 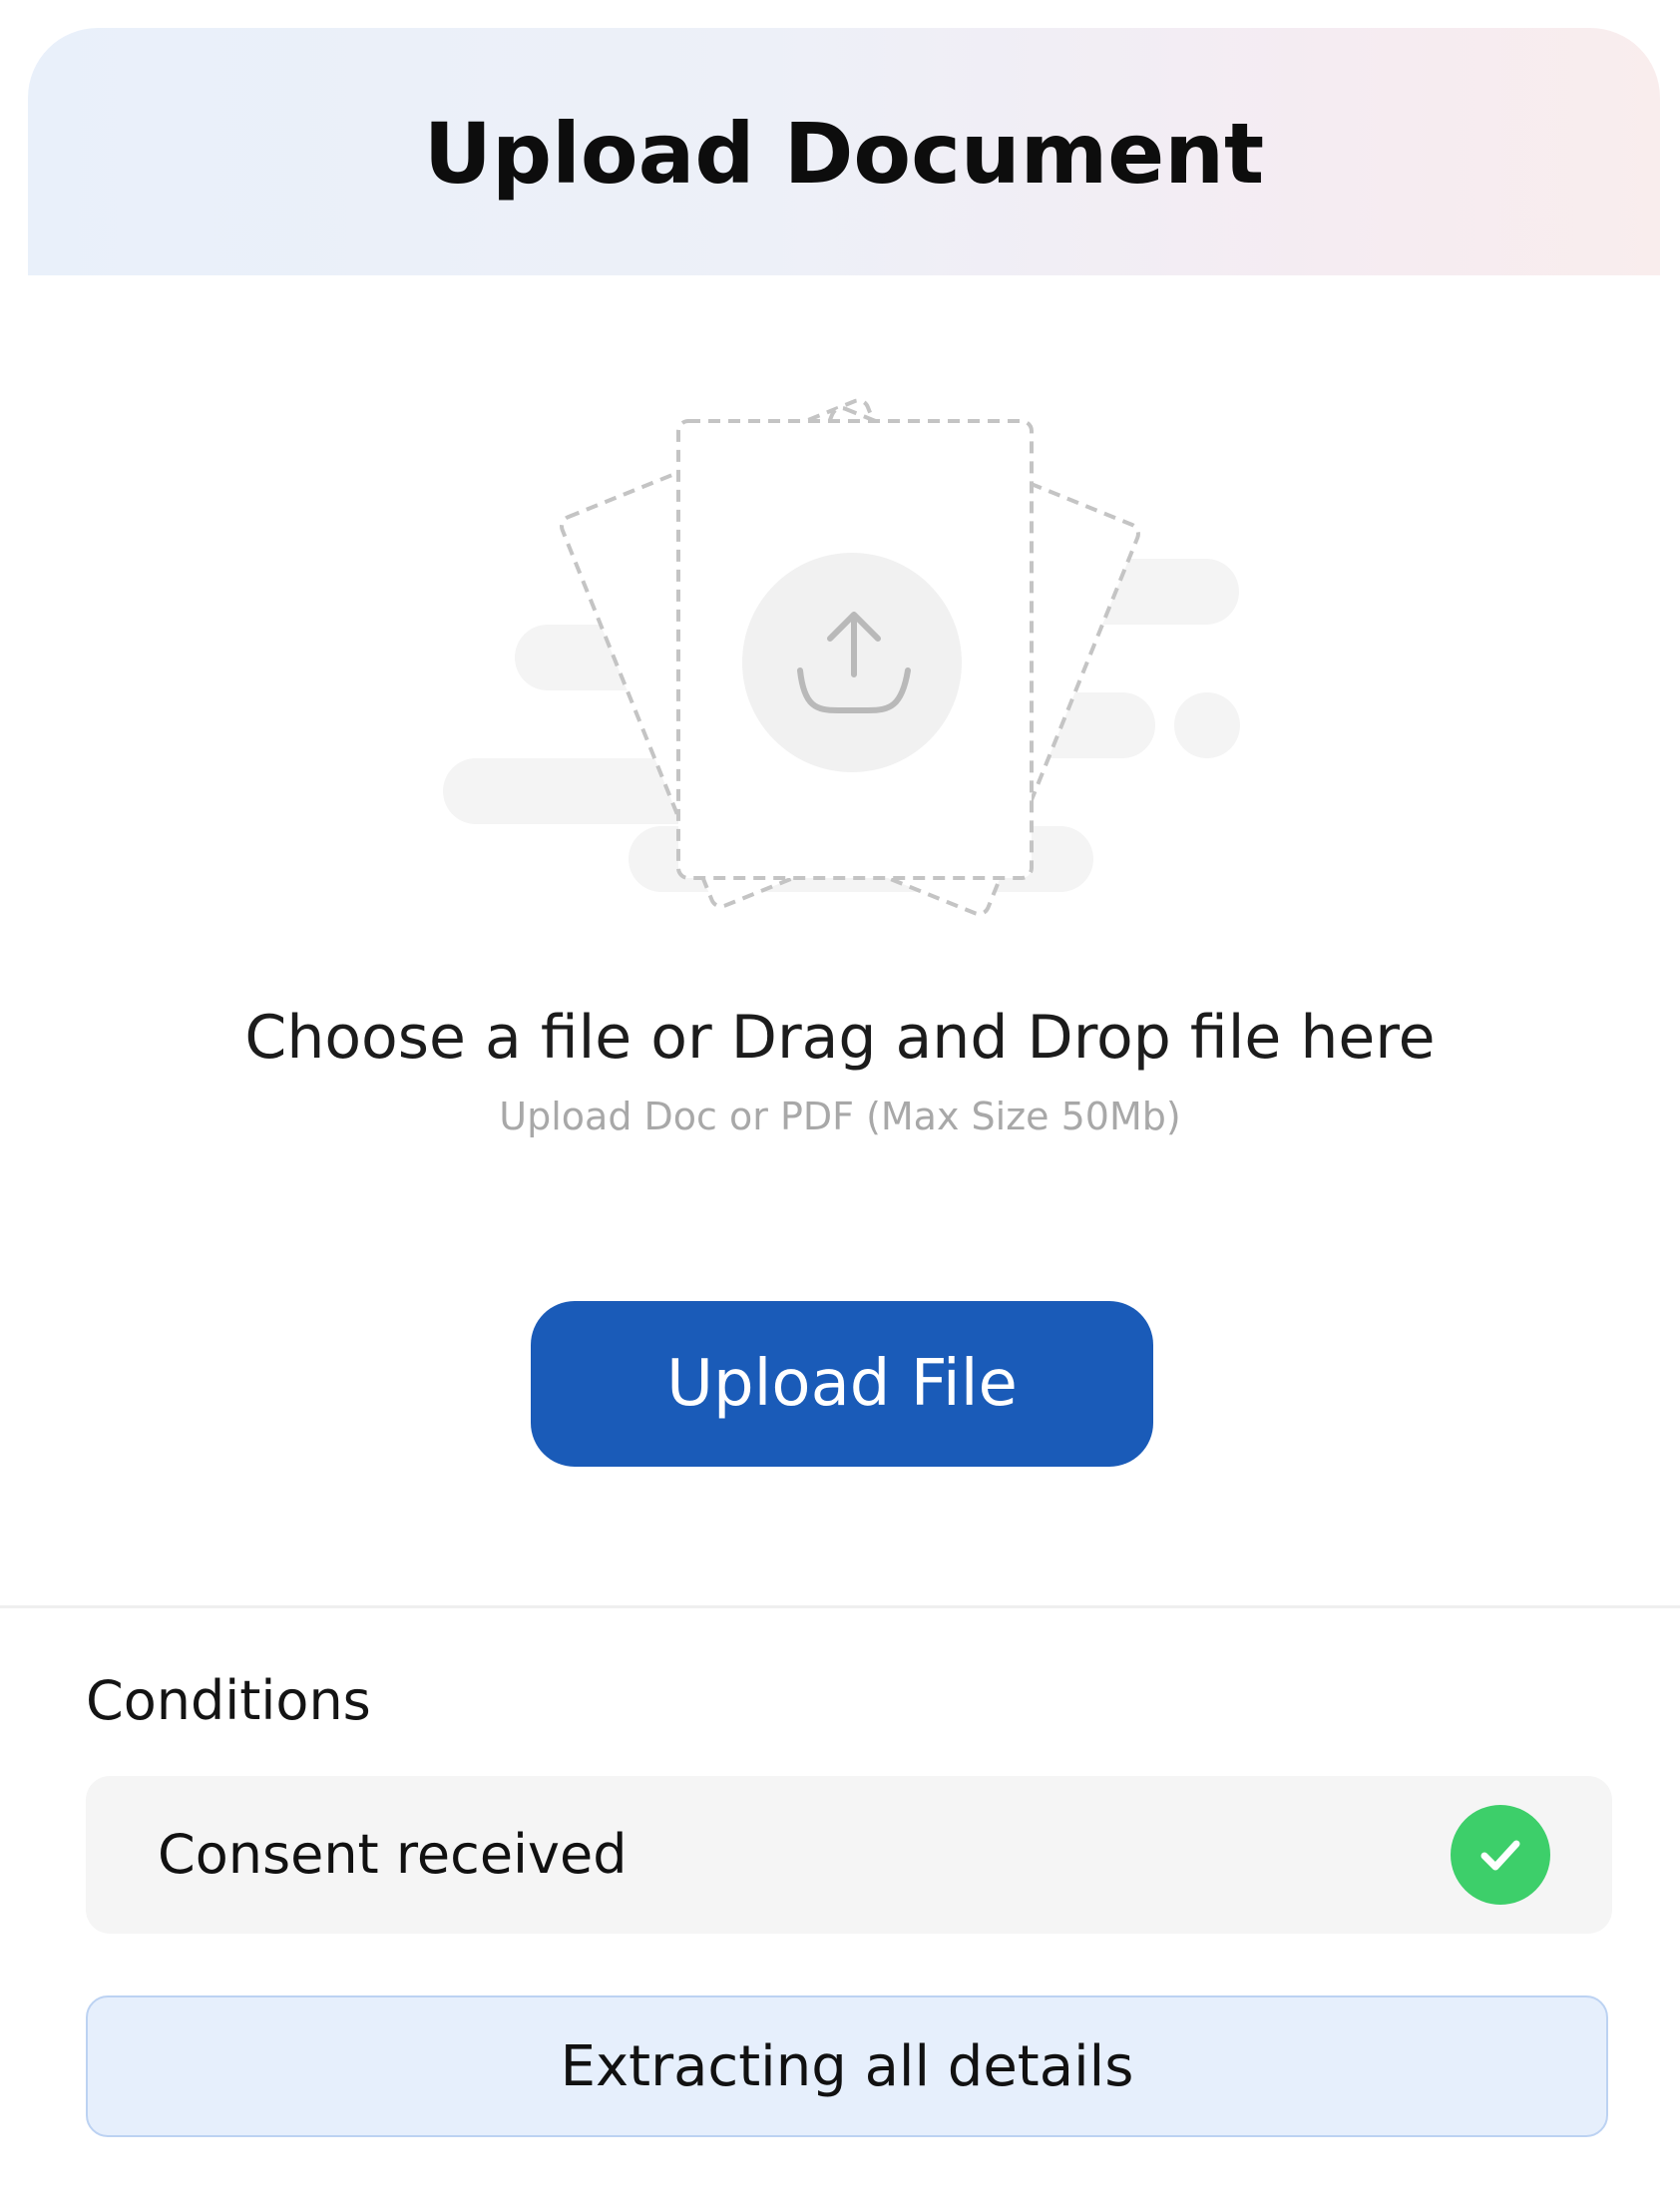 I want to click on condition-item-label: Consent received, so click(x=393, y=1855).